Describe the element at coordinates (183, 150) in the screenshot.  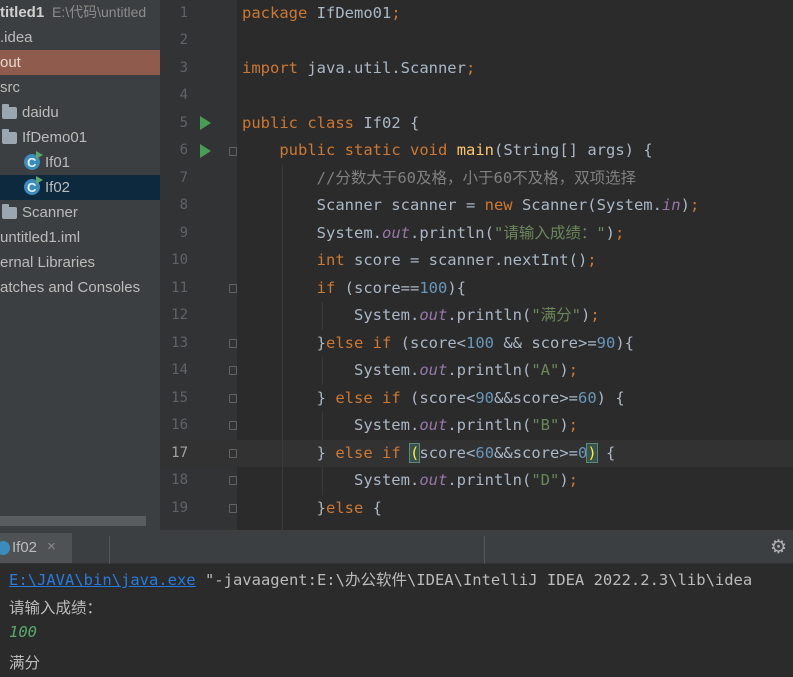
I see `line-number: 6` at that location.